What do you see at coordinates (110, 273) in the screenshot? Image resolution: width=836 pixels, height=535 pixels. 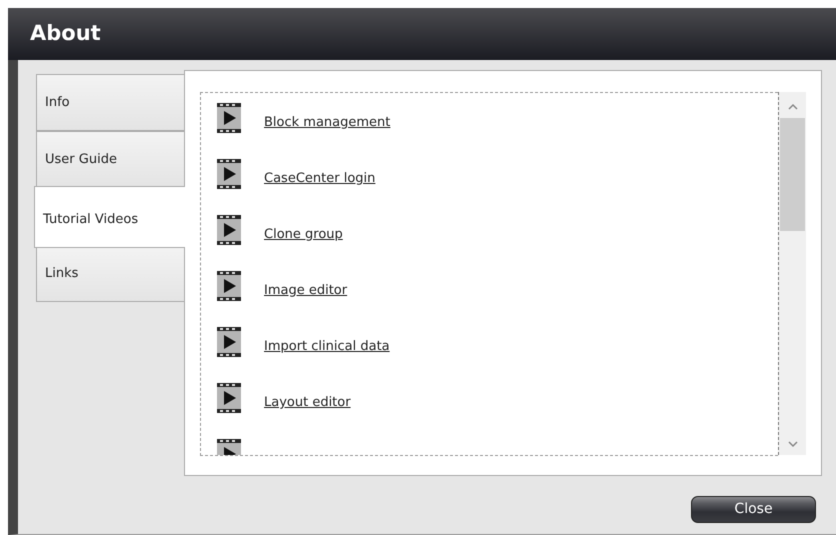 I see `tab: Links` at bounding box center [110, 273].